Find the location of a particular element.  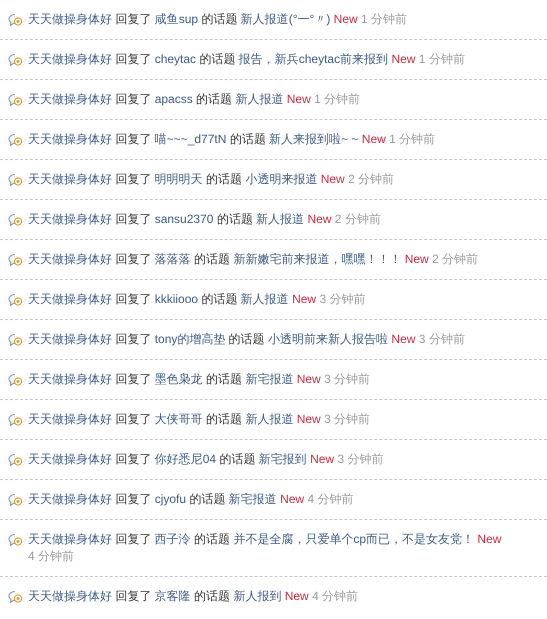

topic-link: 新人报道(°一°〃) is located at coordinates (285, 19).